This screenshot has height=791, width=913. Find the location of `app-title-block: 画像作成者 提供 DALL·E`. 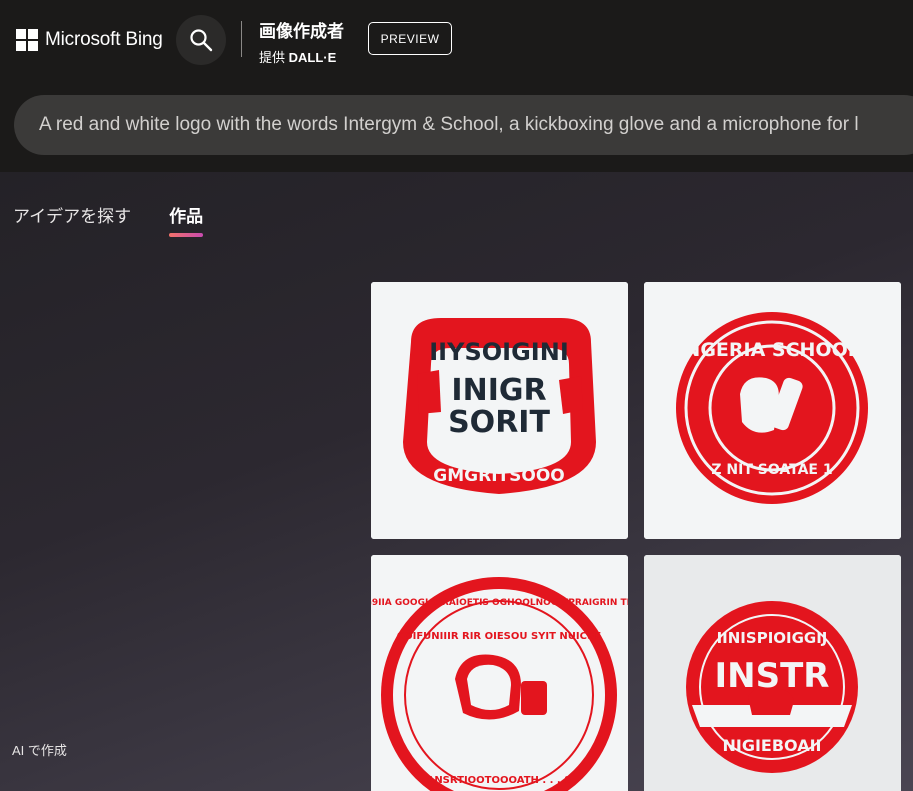

app-title-block: 画像作成者 提供 DALL·E is located at coordinates (301, 41).